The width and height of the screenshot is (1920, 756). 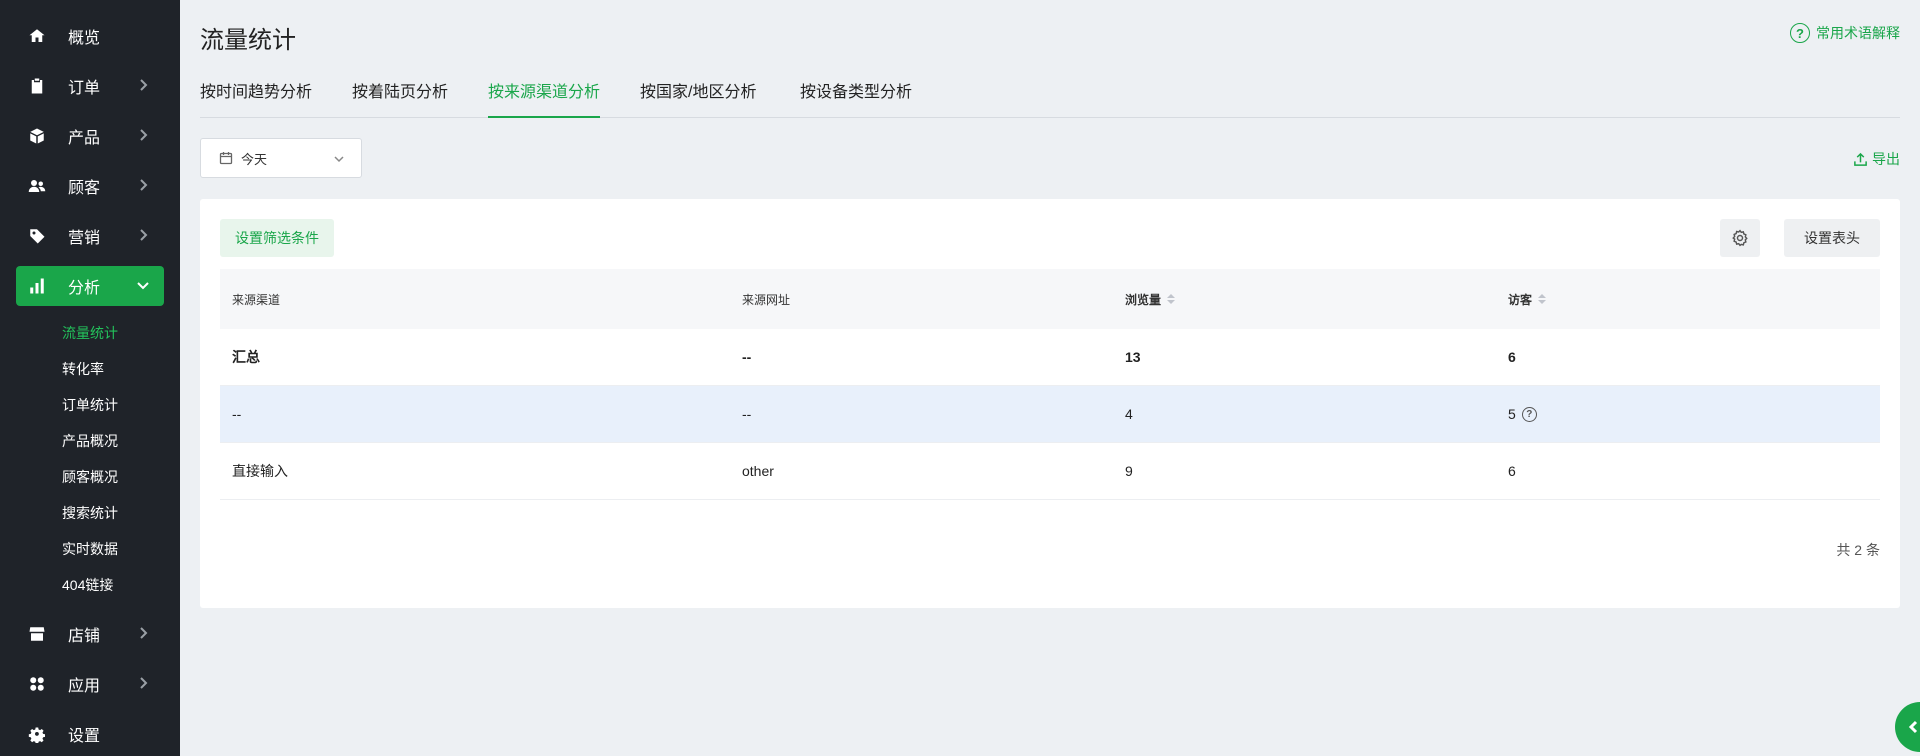 I want to click on nav-item-products: 产品, so click(x=90, y=136).